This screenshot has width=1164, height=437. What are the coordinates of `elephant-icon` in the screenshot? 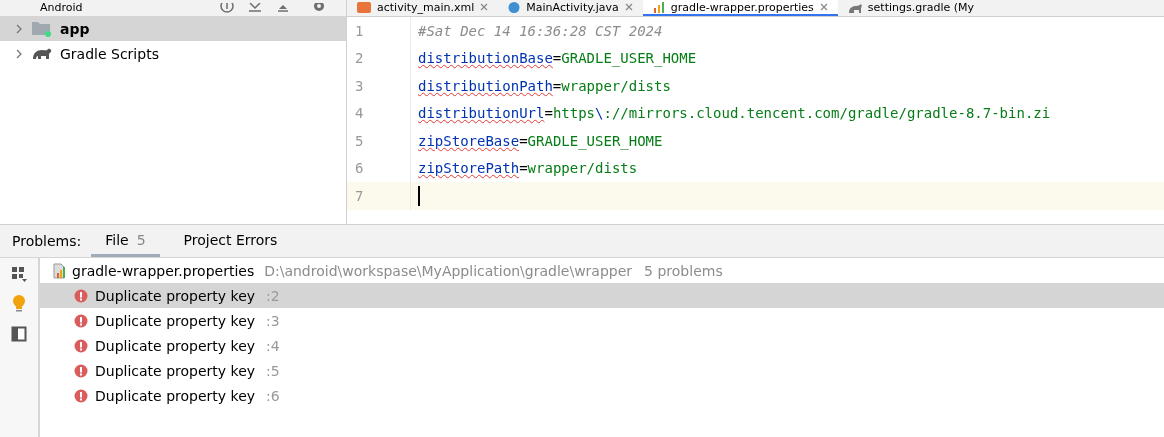 It's located at (854, 7).